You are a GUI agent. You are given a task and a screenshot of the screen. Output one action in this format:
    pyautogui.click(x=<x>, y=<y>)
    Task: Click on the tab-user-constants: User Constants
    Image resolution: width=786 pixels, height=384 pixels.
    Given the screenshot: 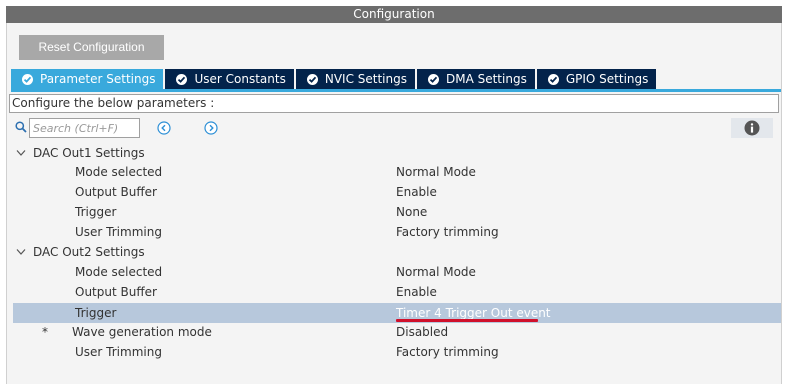 What is the action you would take?
    pyautogui.click(x=229, y=79)
    